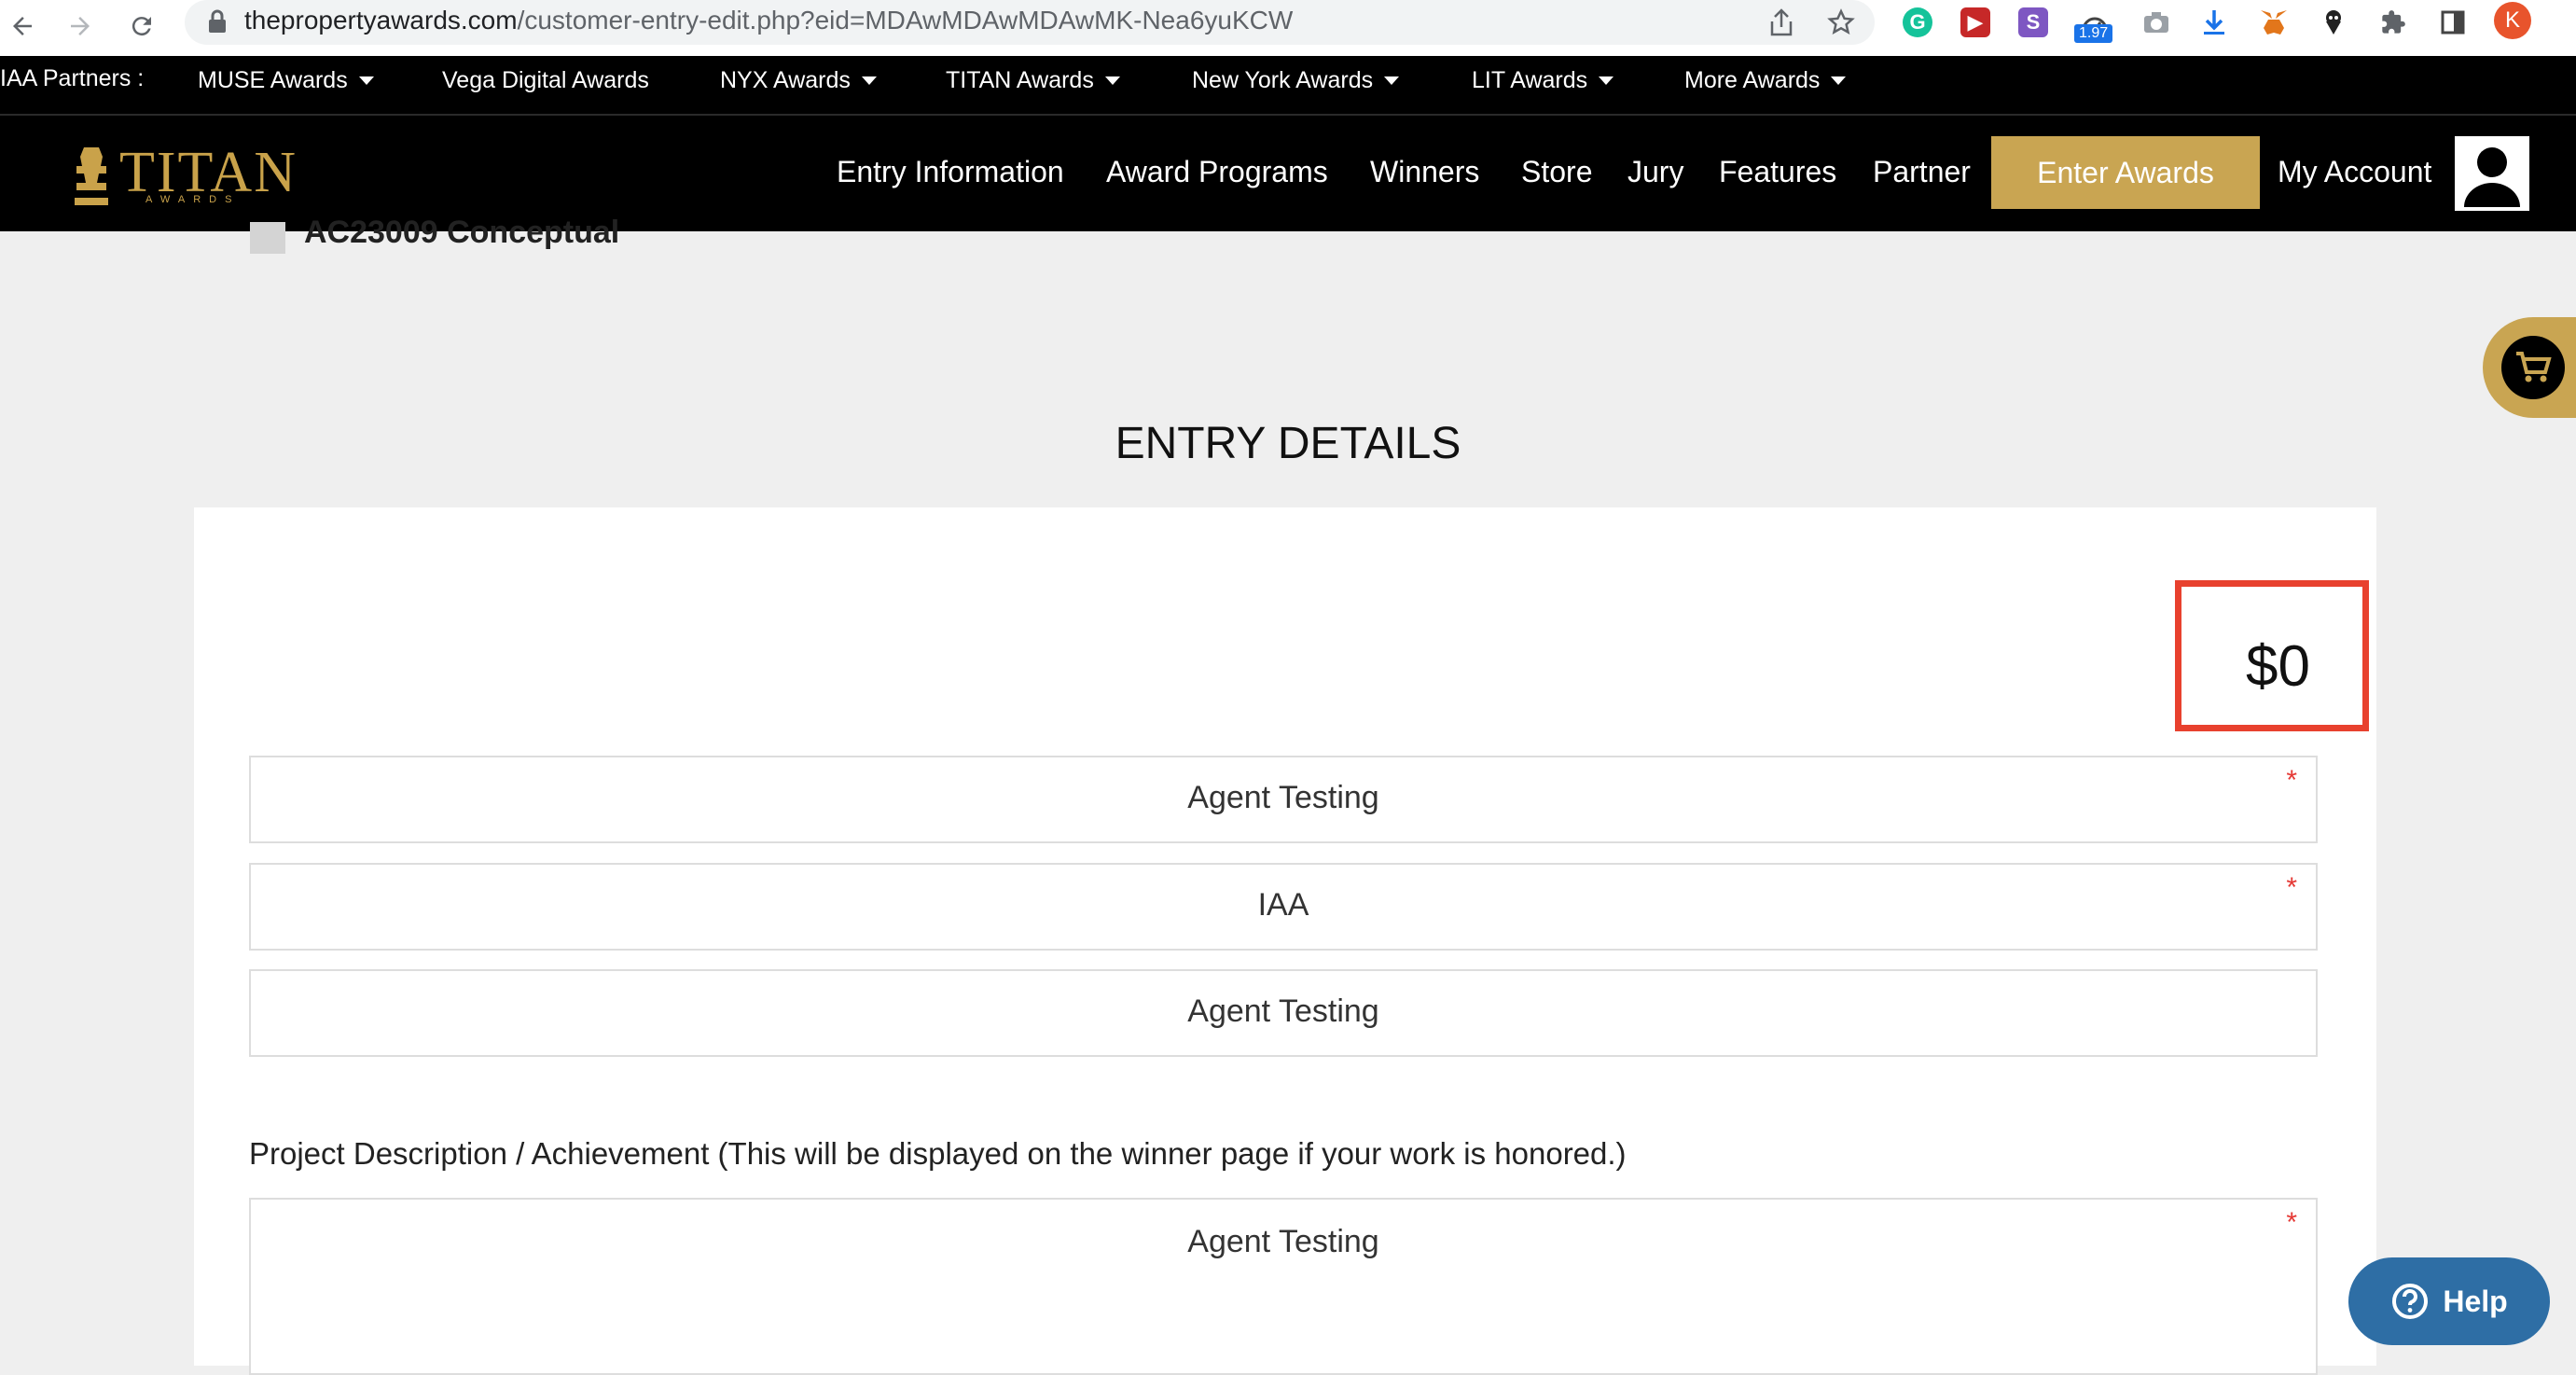 The width and height of the screenshot is (2576, 1375). I want to click on bookmark-star-icon, so click(1841, 22).